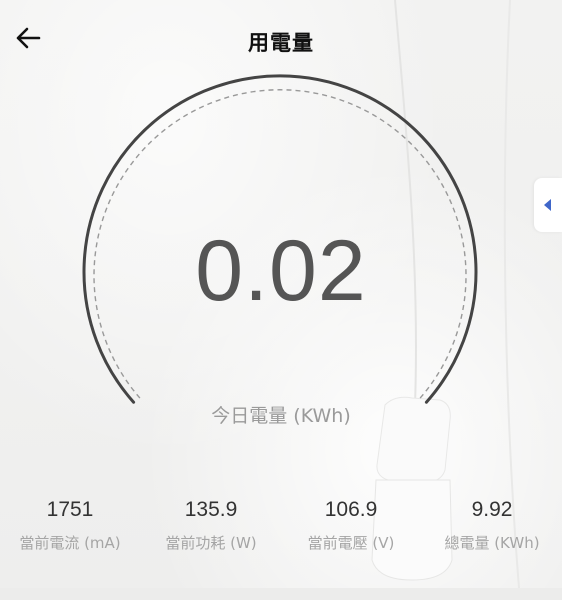 The image size is (562, 600). What do you see at coordinates (492, 543) in the screenshot?
I see `stat-total-energy-label: 總電量 (KWh)` at bounding box center [492, 543].